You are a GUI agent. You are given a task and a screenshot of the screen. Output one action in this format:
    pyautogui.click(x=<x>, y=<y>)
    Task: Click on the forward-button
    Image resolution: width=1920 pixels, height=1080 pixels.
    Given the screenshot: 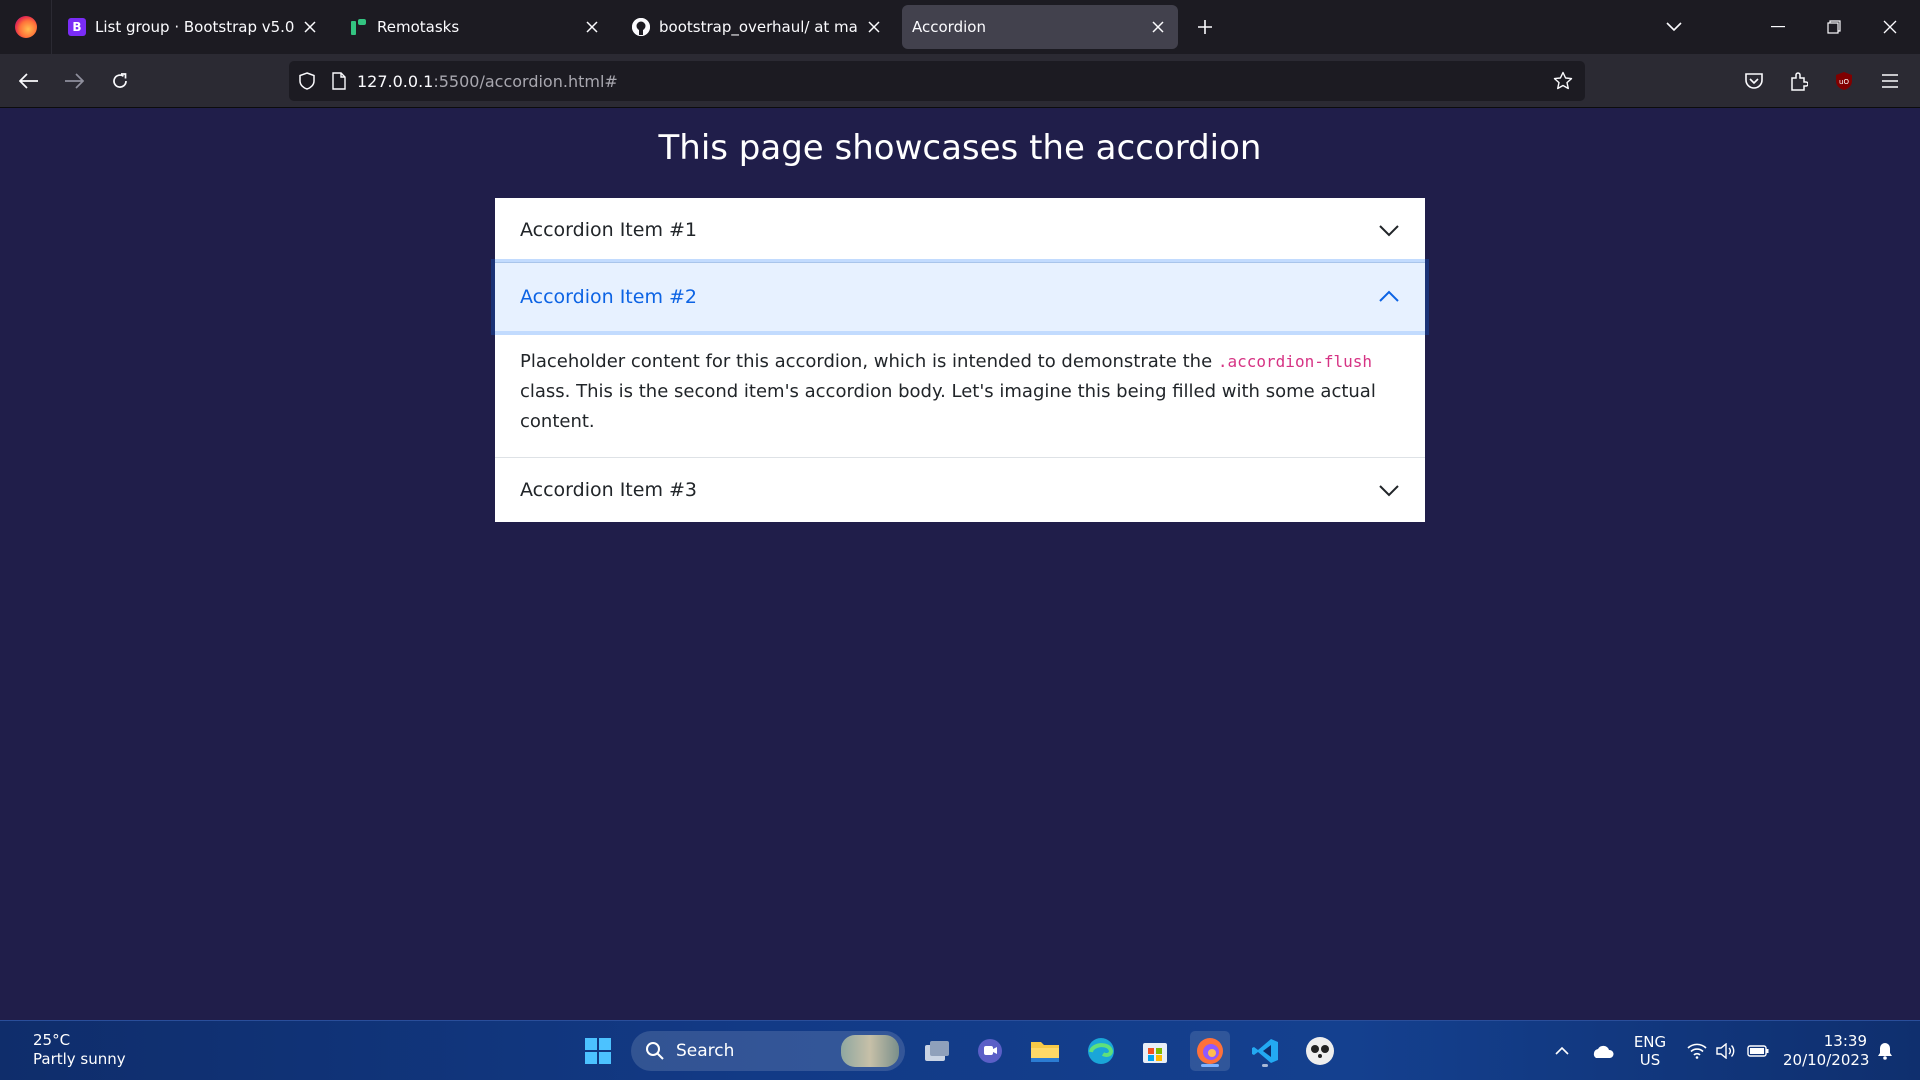 What is the action you would take?
    pyautogui.click(x=74, y=81)
    